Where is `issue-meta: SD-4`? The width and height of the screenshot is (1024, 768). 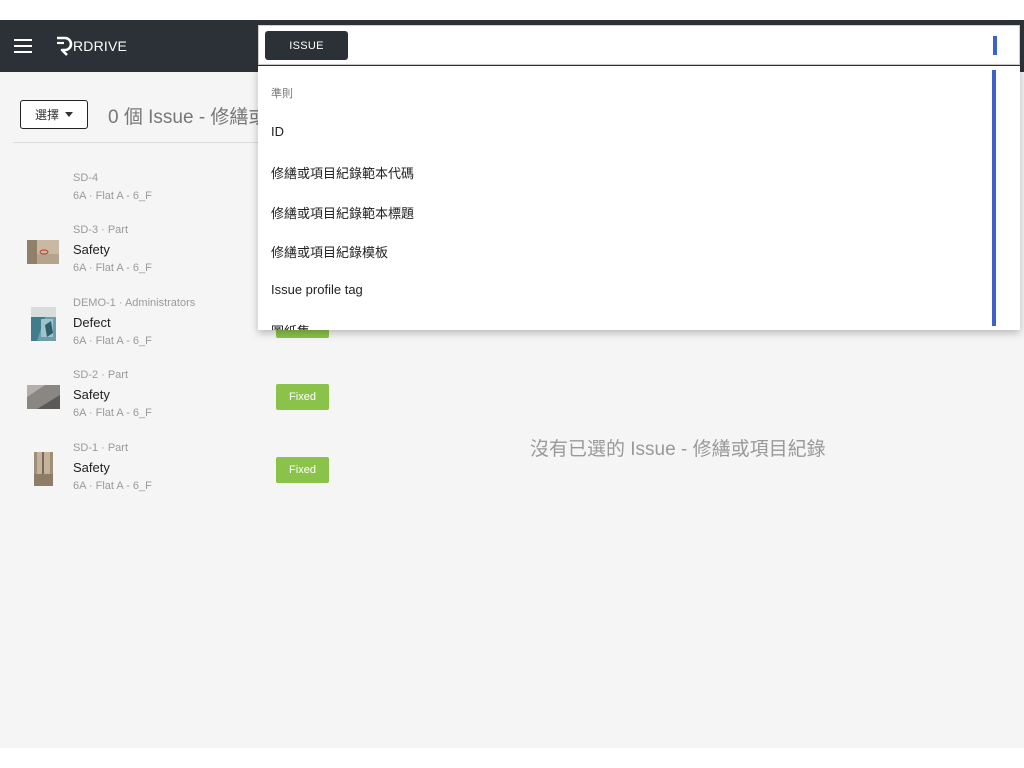 issue-meta: SD-4 is located at coordinates (86, 178).